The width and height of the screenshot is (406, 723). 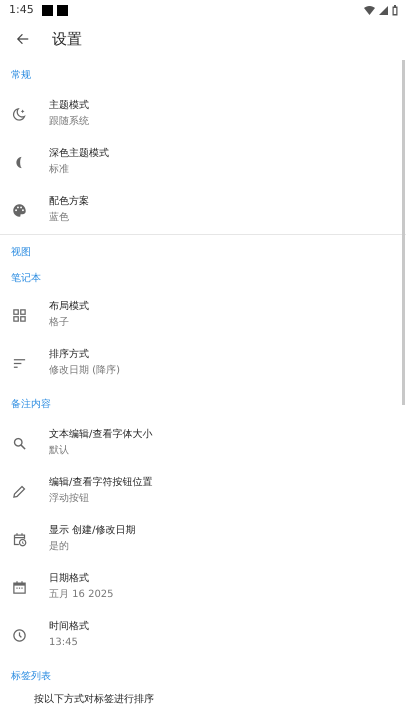 I want to click on setting-title: 深色主题模式, so click(x=79, y=154).